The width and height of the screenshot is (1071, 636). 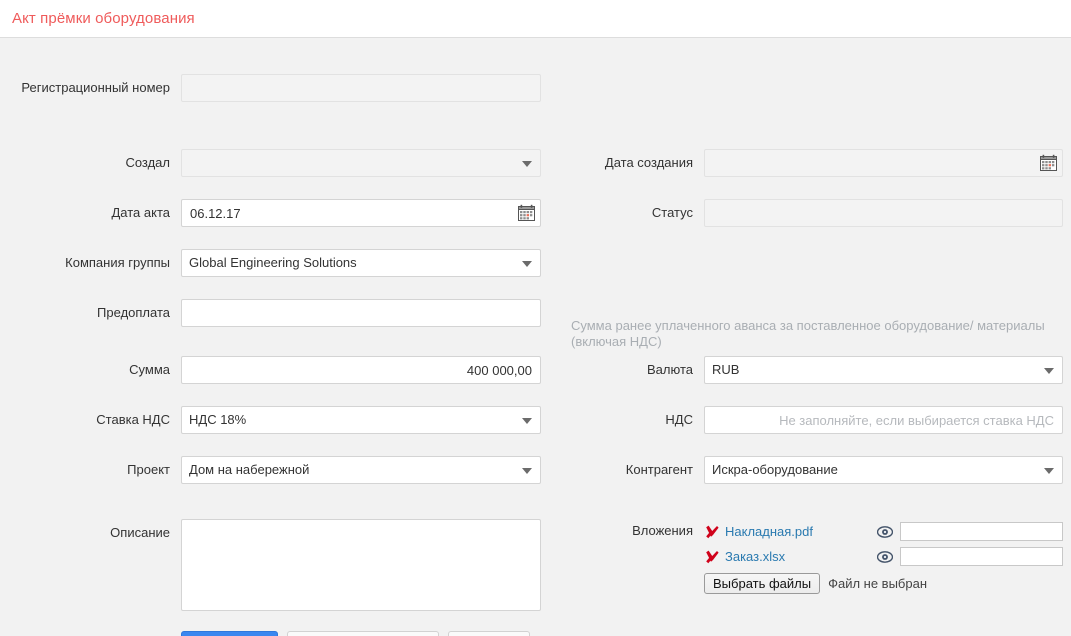 I want to click on control-counterparty: Искра-оборудование, so click(x=883, y=470).